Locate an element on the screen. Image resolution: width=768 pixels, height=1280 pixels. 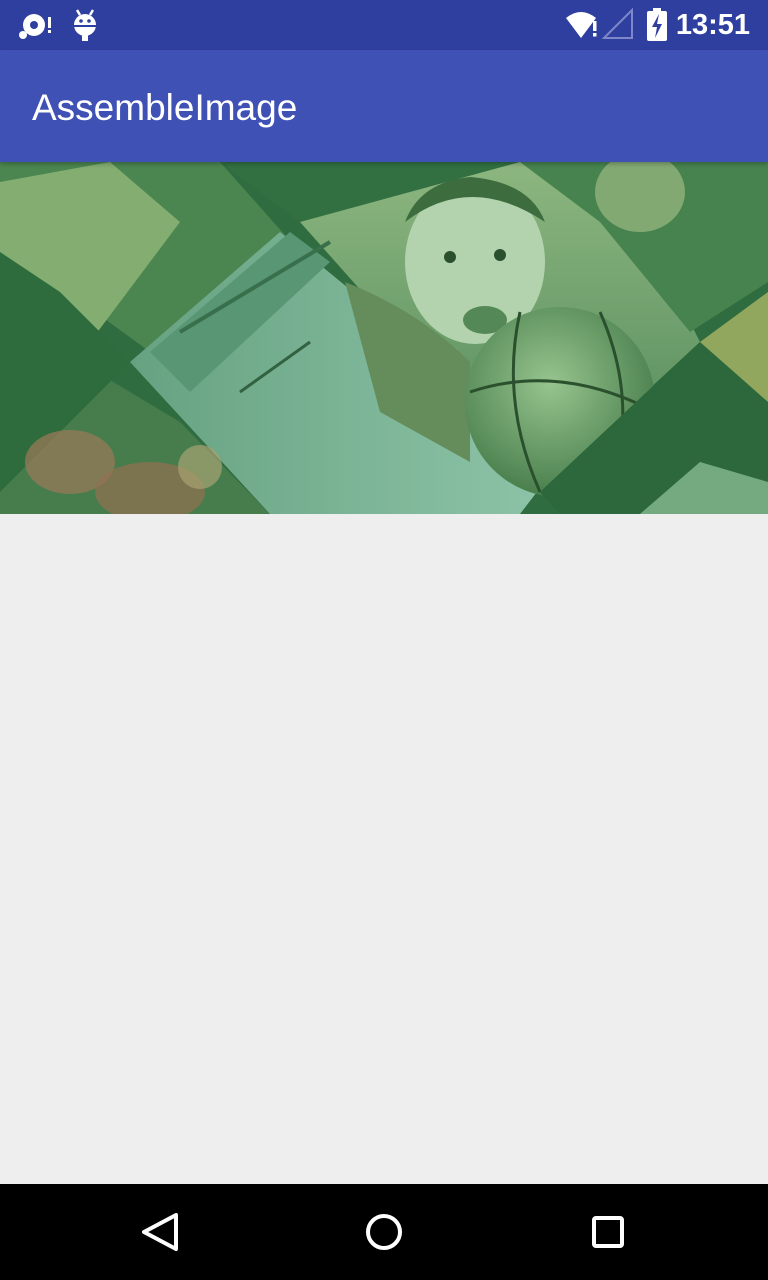
recents-icon is located at coordinates (608, 1232).